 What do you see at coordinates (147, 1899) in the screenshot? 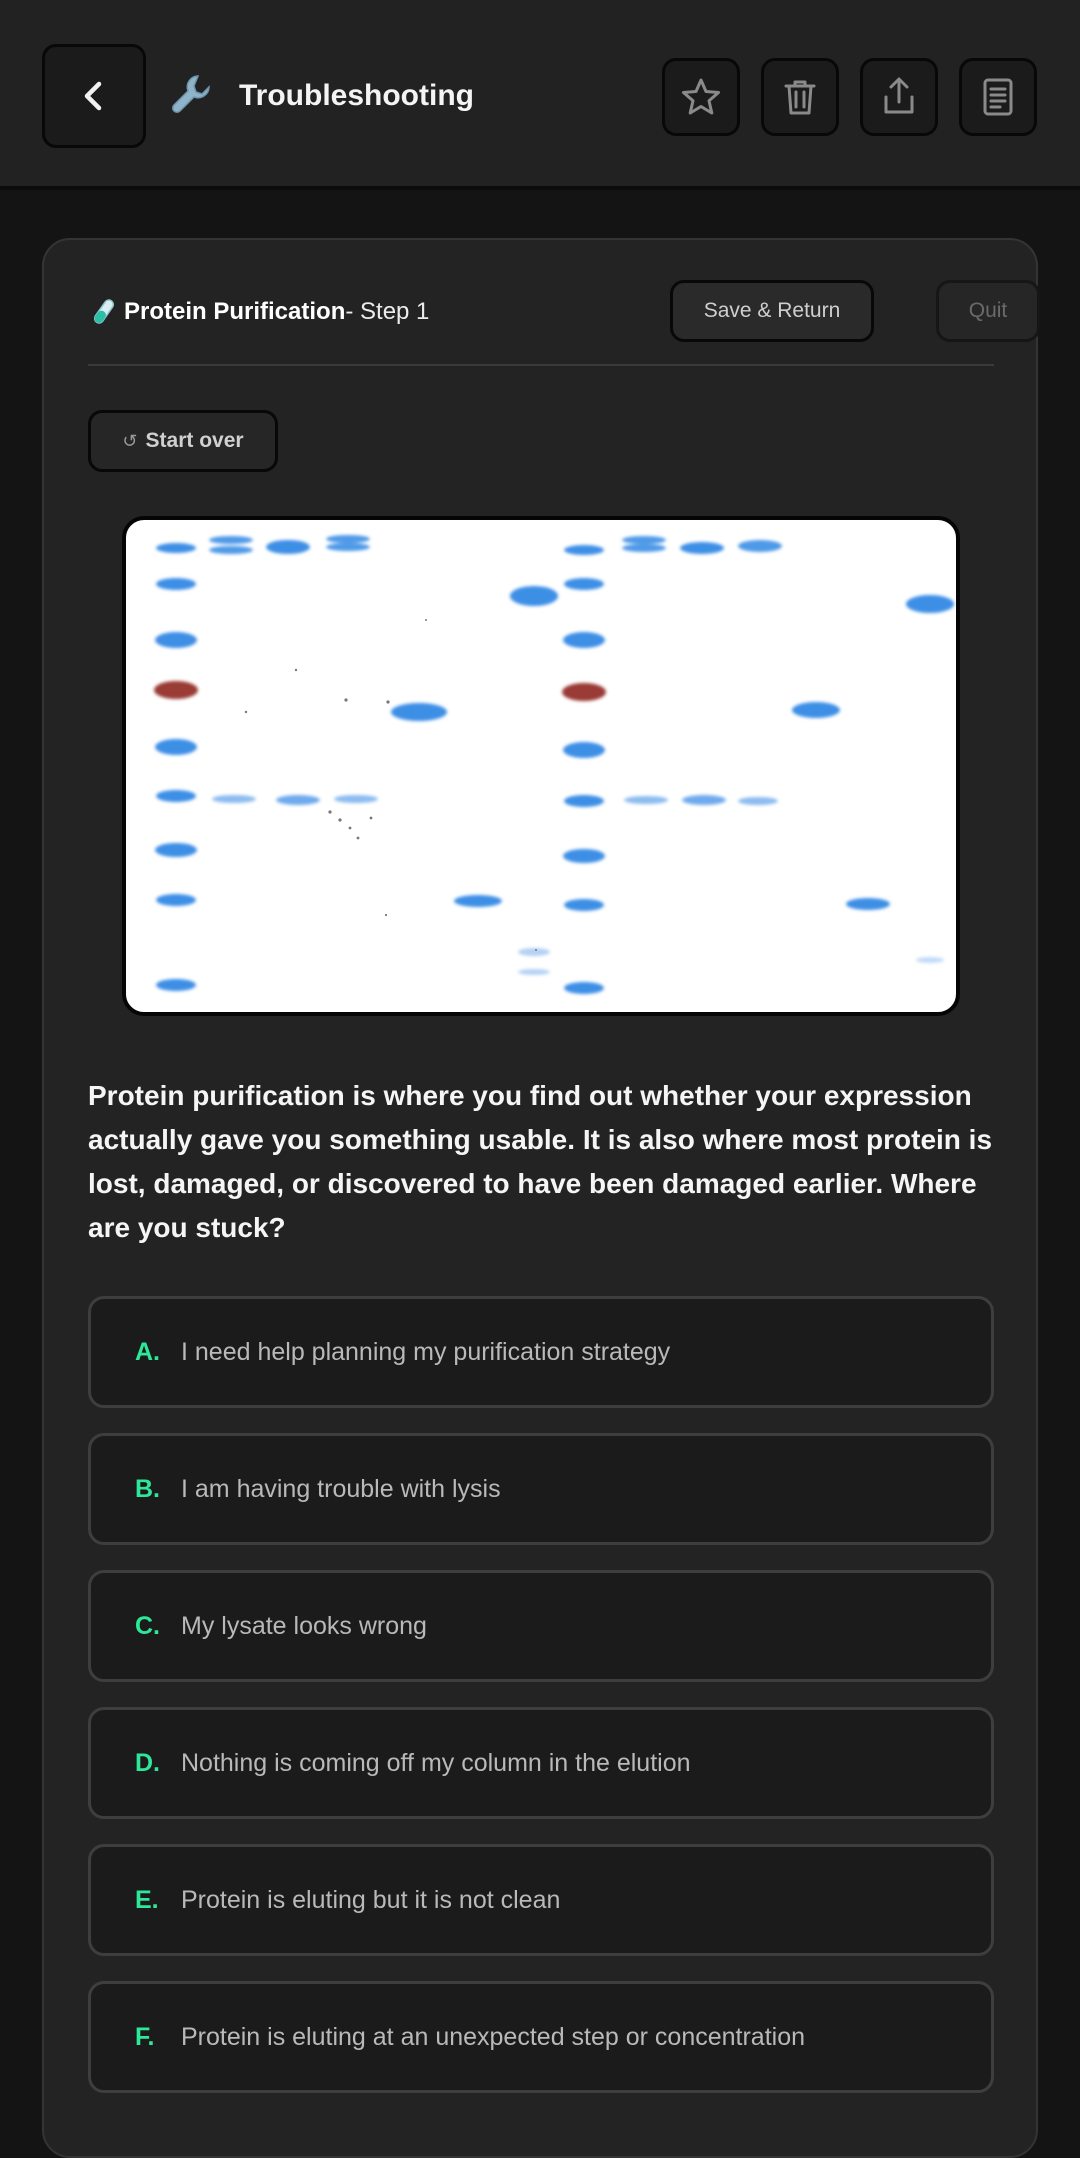
I see `option-letter: E.` at bounding box center [147, 1899].